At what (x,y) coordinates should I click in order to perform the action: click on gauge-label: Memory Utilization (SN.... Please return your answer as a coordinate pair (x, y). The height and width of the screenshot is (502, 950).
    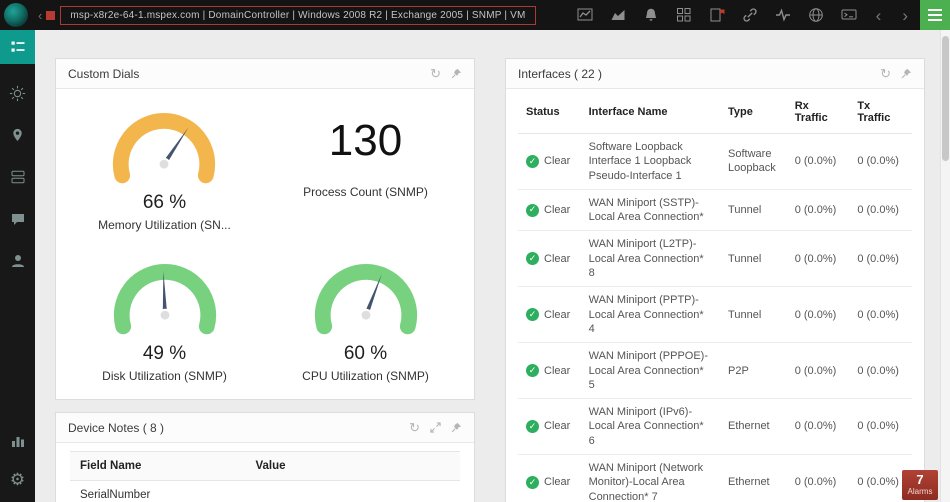
    Looking at the image, I should click on (164, 225).